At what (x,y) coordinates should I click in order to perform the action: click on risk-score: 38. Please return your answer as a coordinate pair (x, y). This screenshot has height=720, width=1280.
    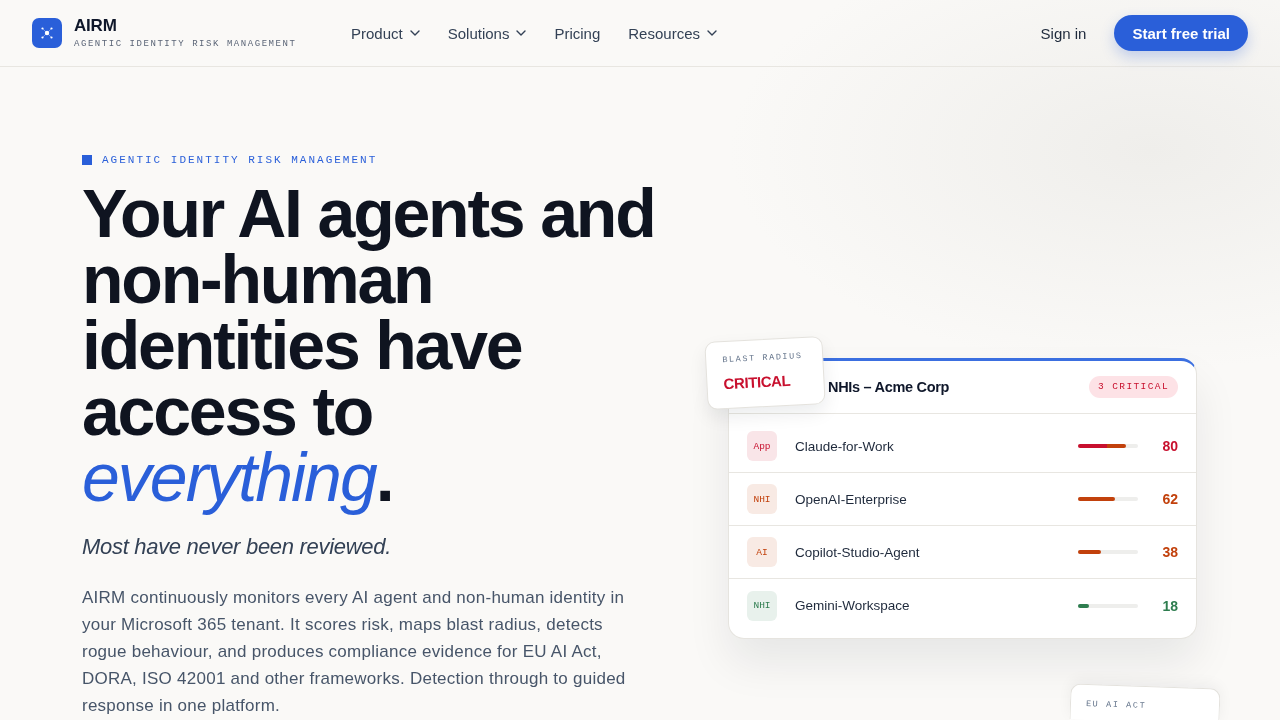
    Looking at the image, I should click on (1169, 552).